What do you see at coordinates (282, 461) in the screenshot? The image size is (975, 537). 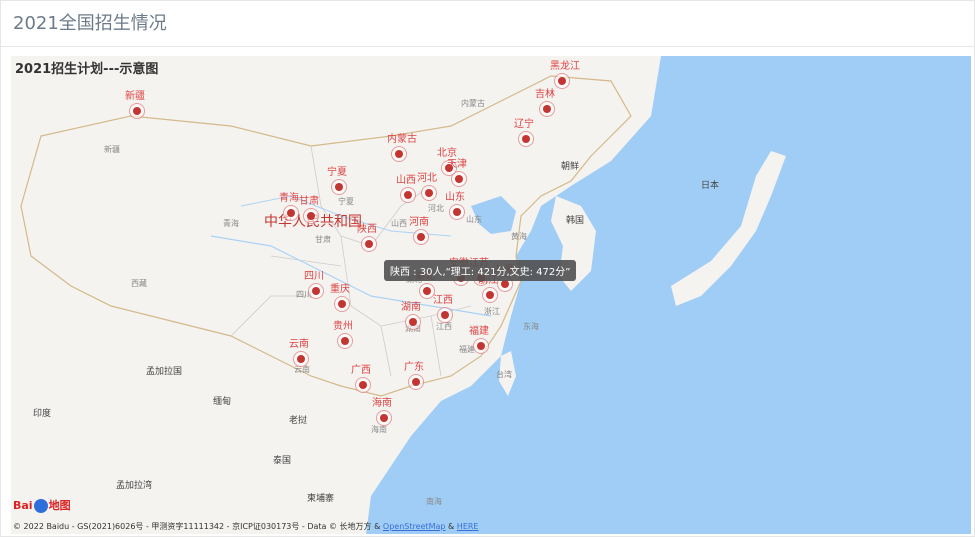 I see `country-name-label: 泰国` at bounding box center [282, 461].